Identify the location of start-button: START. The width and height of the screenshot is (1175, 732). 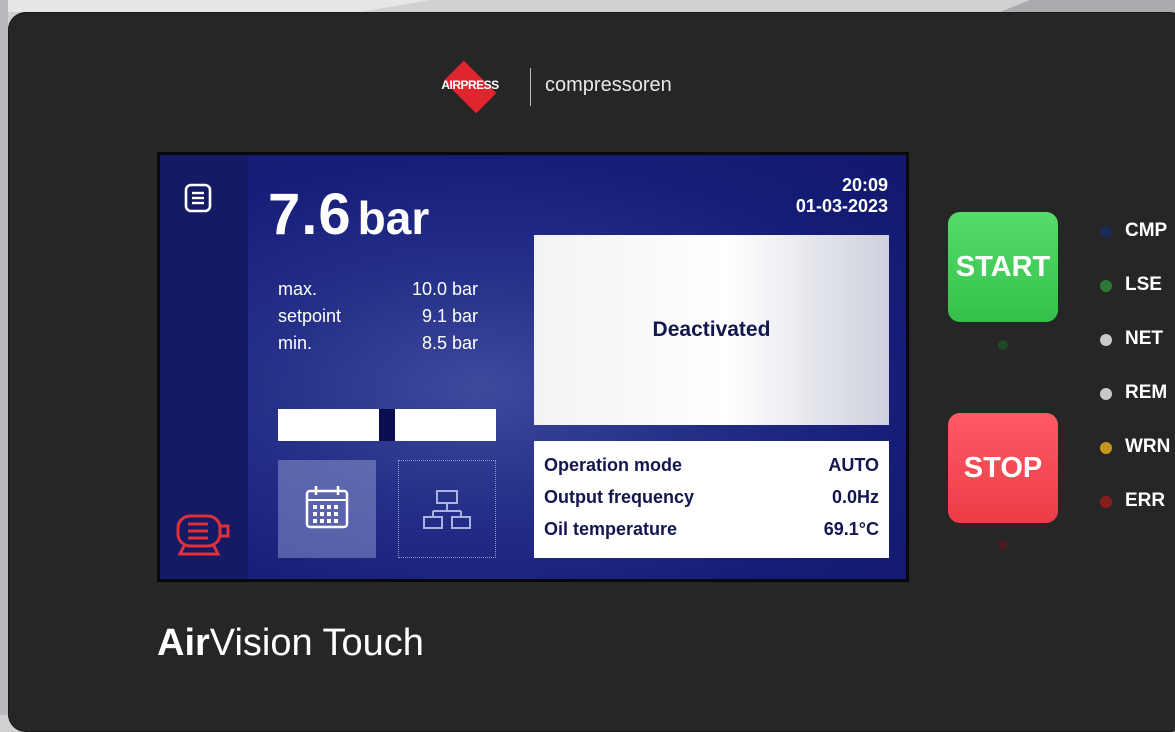
(1003, 267).